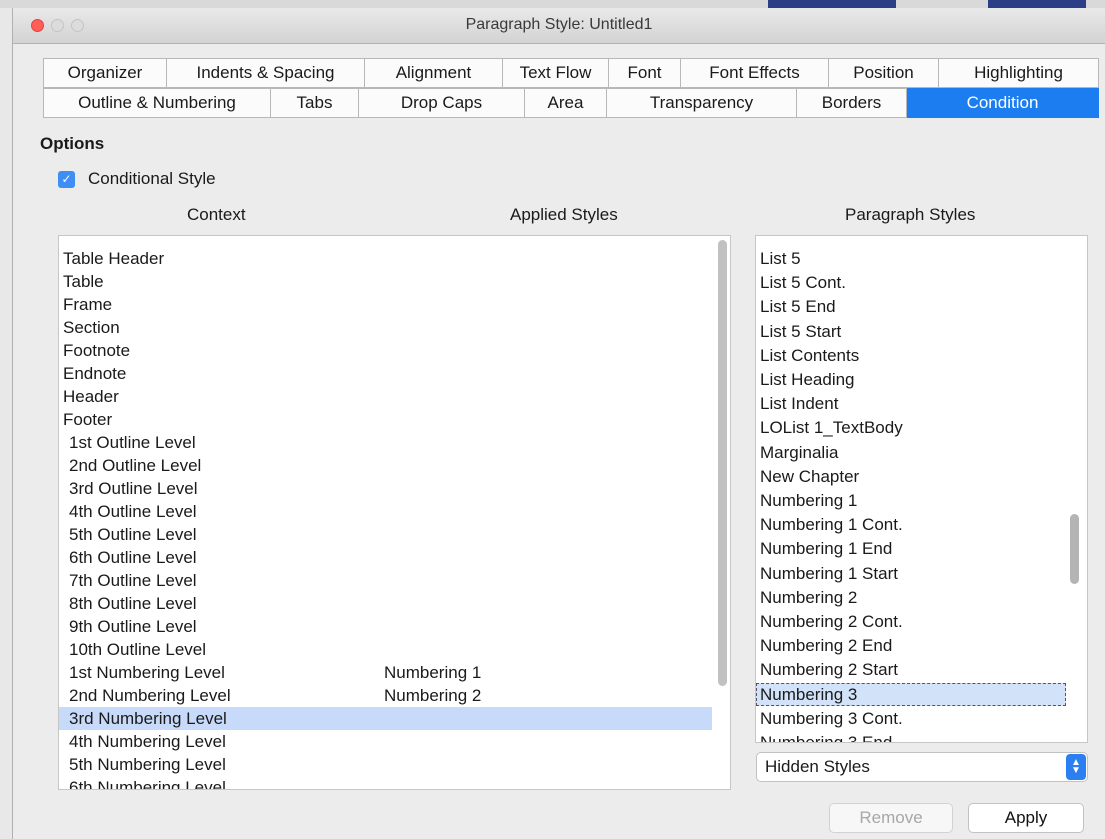 Image resolution: width=1105 pixels, height=839 pixels. I want to click on context-row: 3rd Outline Level, so click(385, 488).